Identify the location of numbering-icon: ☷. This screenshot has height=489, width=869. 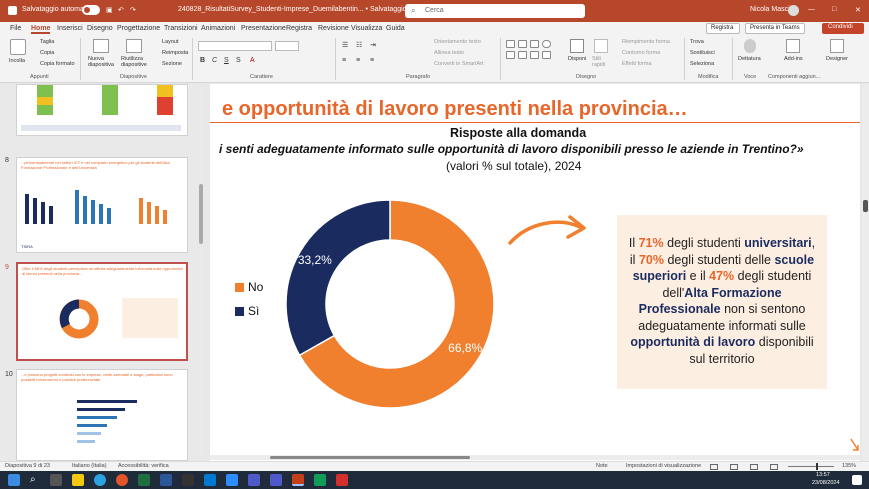
(359, 45).